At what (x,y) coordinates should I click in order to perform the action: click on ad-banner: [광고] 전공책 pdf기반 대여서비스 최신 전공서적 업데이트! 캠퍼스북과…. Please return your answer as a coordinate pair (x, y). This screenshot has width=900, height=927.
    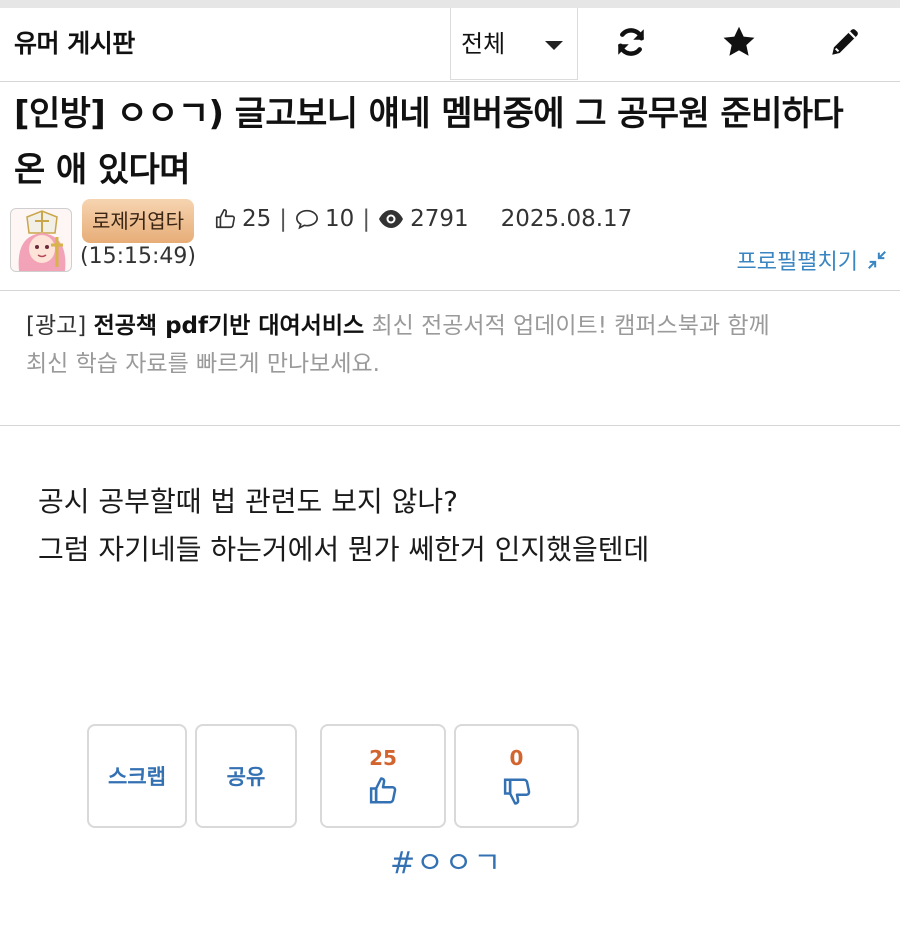
    Looking at the image, I should click on (450, 358).